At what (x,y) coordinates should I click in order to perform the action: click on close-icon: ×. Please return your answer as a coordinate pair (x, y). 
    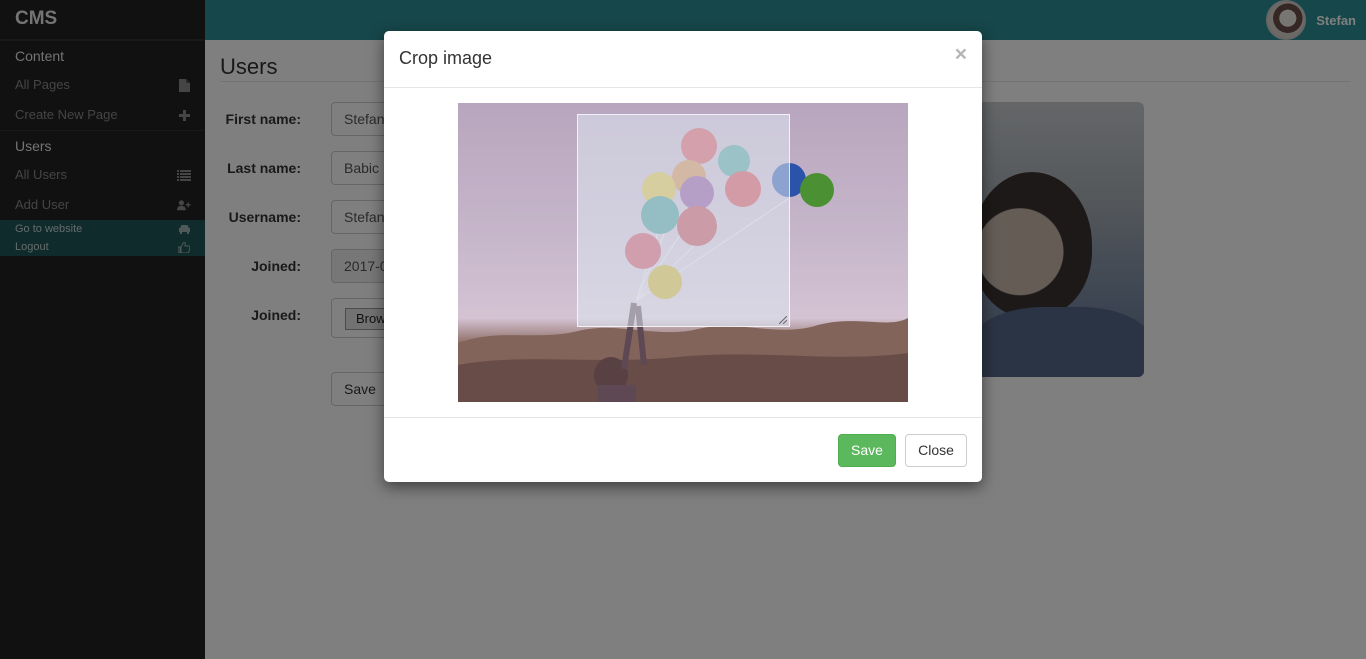
    Looking at the image, I should click on (961, 55).